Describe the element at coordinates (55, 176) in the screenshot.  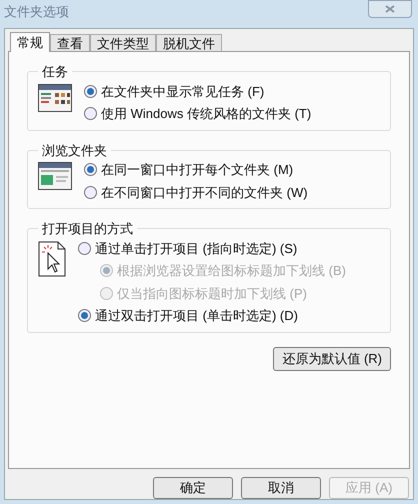
I see `folder-window-icon` at that location.